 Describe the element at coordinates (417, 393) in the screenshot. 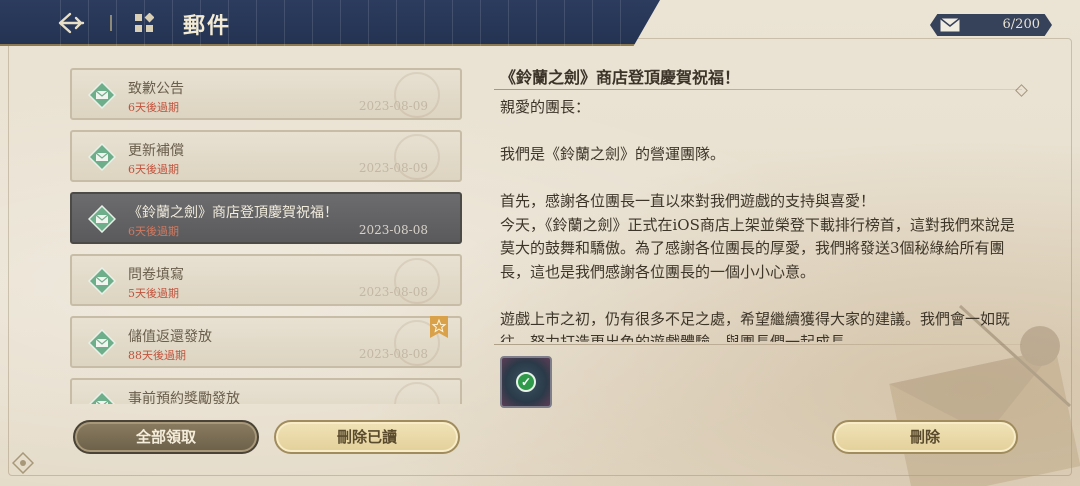

I see `watermark-seal` at that location.